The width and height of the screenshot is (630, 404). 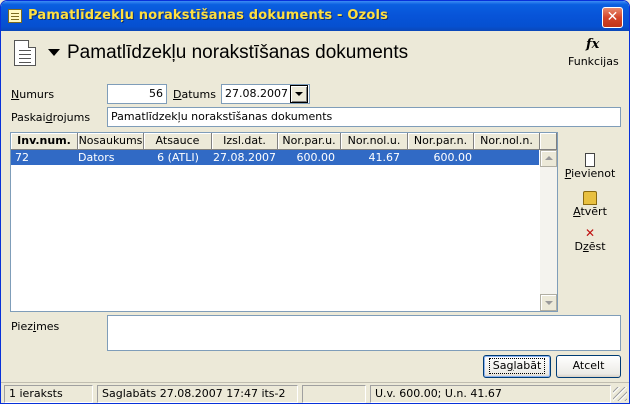 I want to click on delete-icon: ✕, so click(x=590, y=233).